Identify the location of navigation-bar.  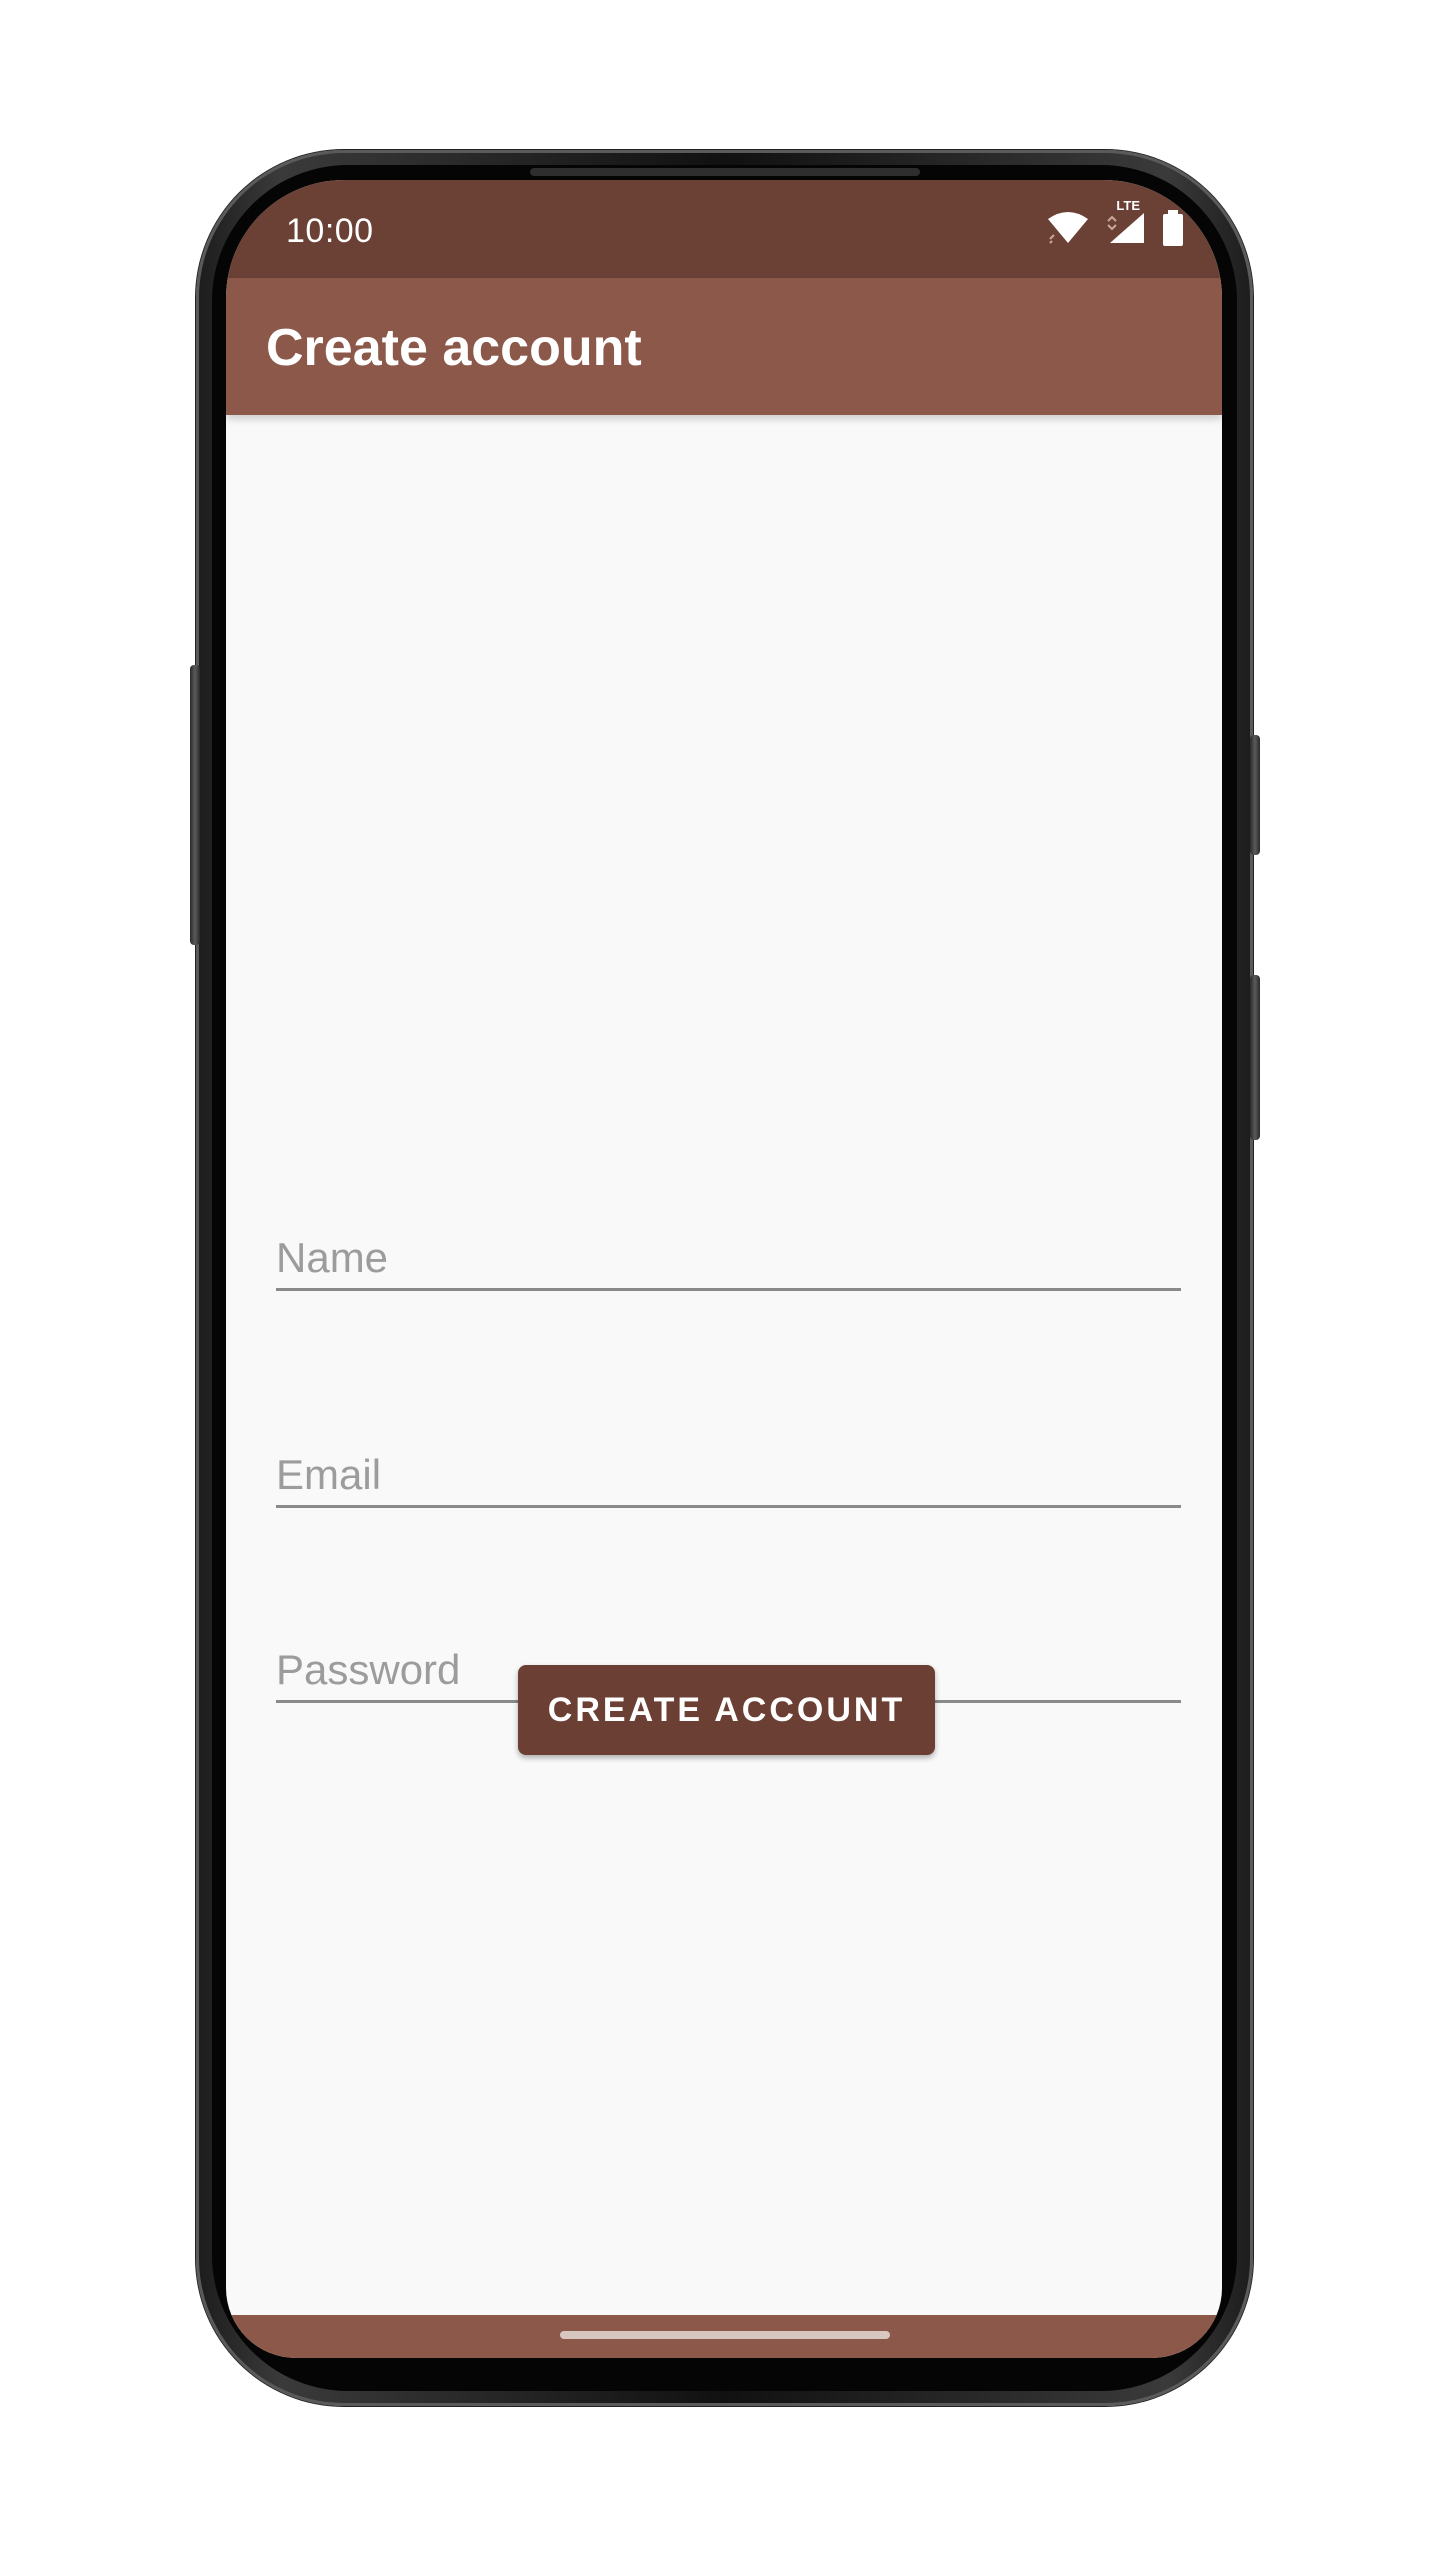
(724, 2336).